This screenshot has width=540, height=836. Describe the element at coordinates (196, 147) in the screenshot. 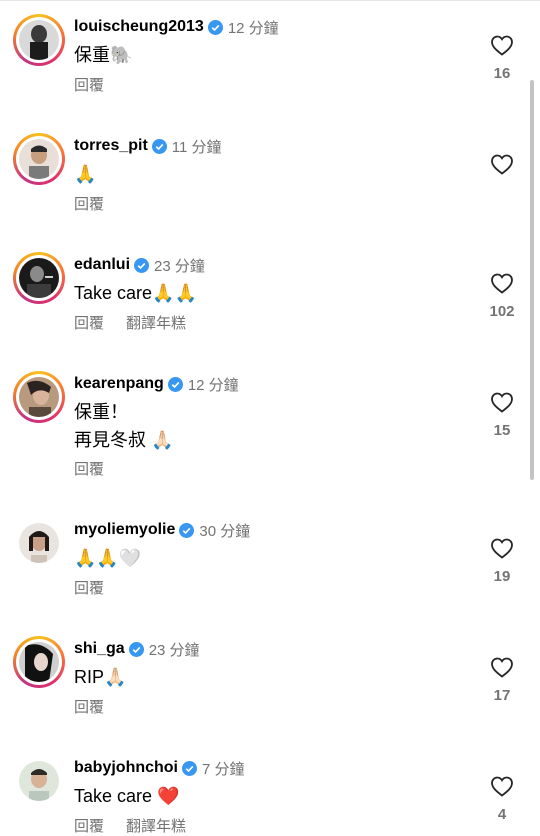

I see `timestamp: 11 分鐘` at that location.